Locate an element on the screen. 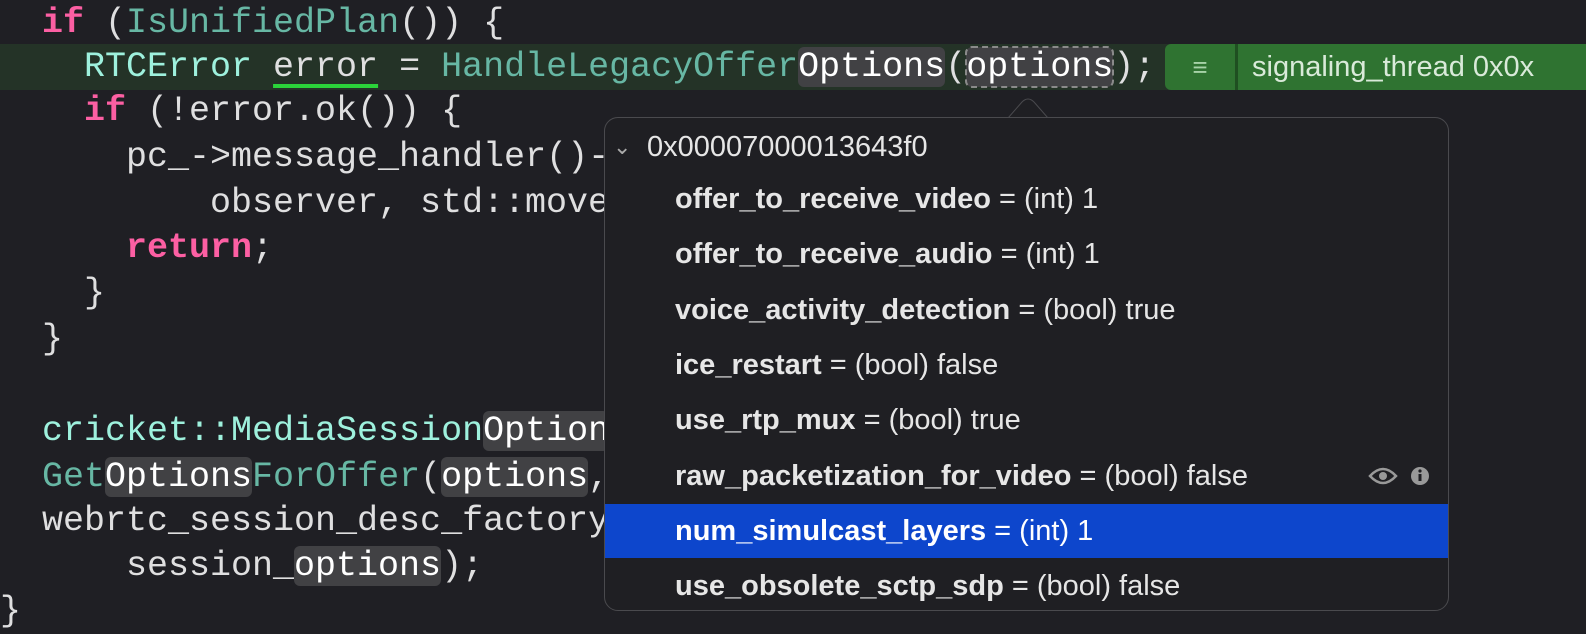 This screenshot has width=1586, height=634. row-text: offer_to_receive_video = (int) 1 is located at coordinates (851, 199).